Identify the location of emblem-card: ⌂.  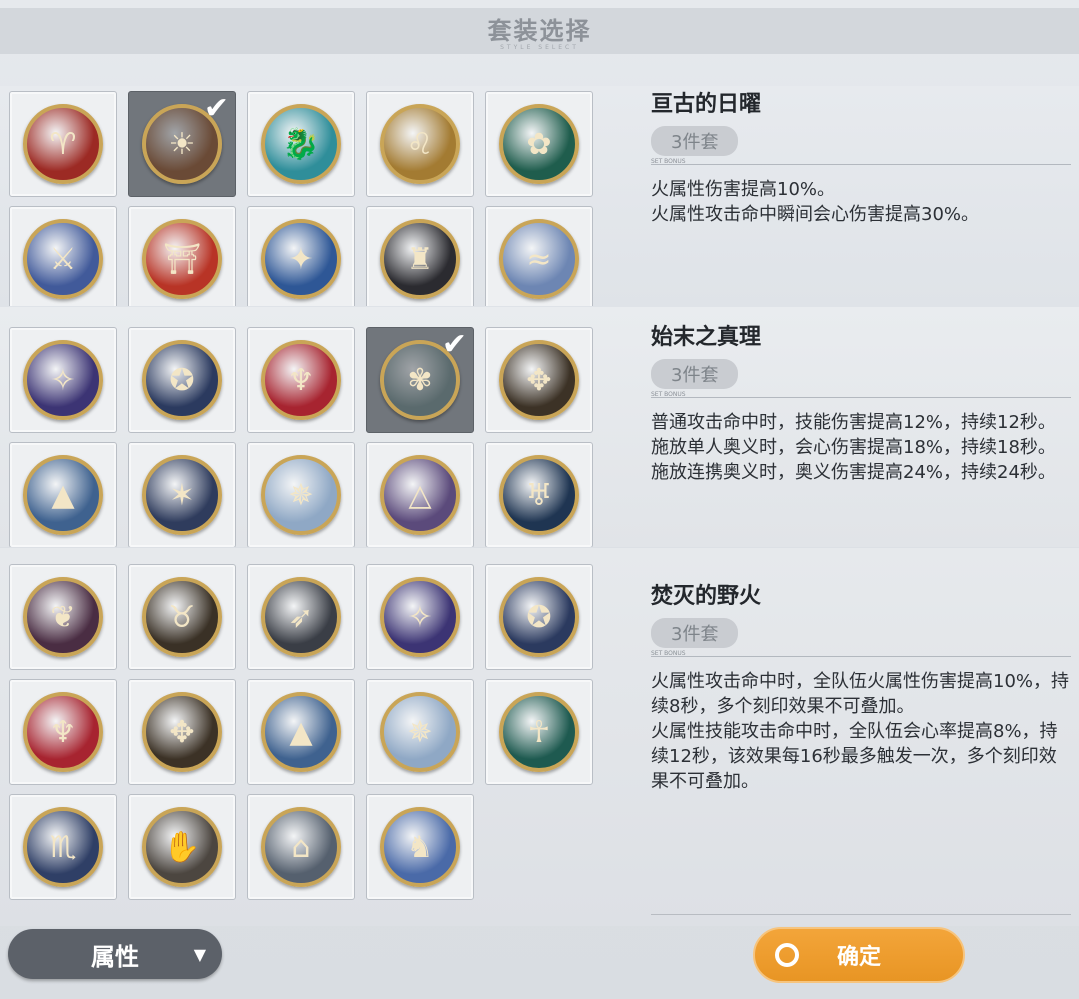
(301, 847).